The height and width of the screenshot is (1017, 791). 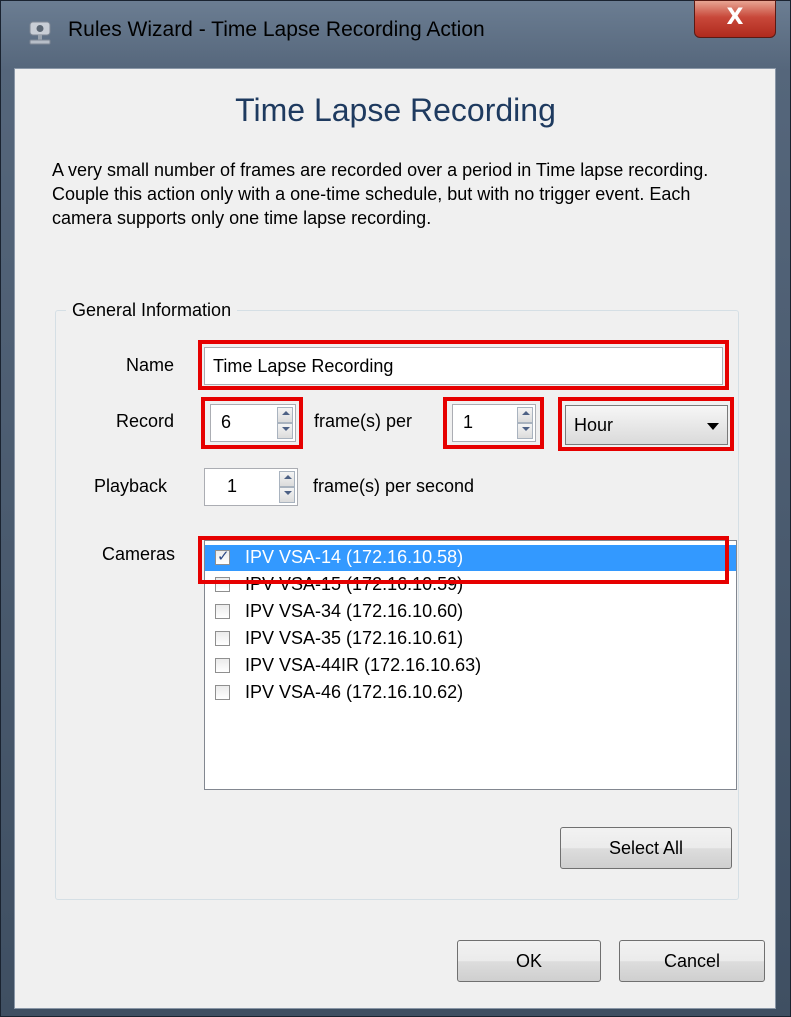 I want to click on cancel-button: Cancel, so click(x=692, y=961).